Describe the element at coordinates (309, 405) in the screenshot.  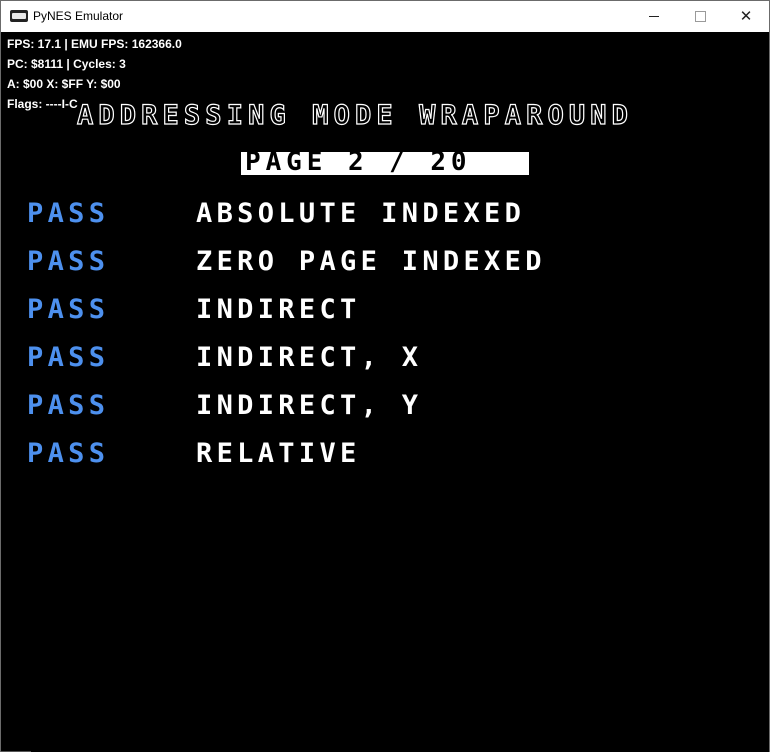
I see `result-name: INDIRECT, Y` at that location.